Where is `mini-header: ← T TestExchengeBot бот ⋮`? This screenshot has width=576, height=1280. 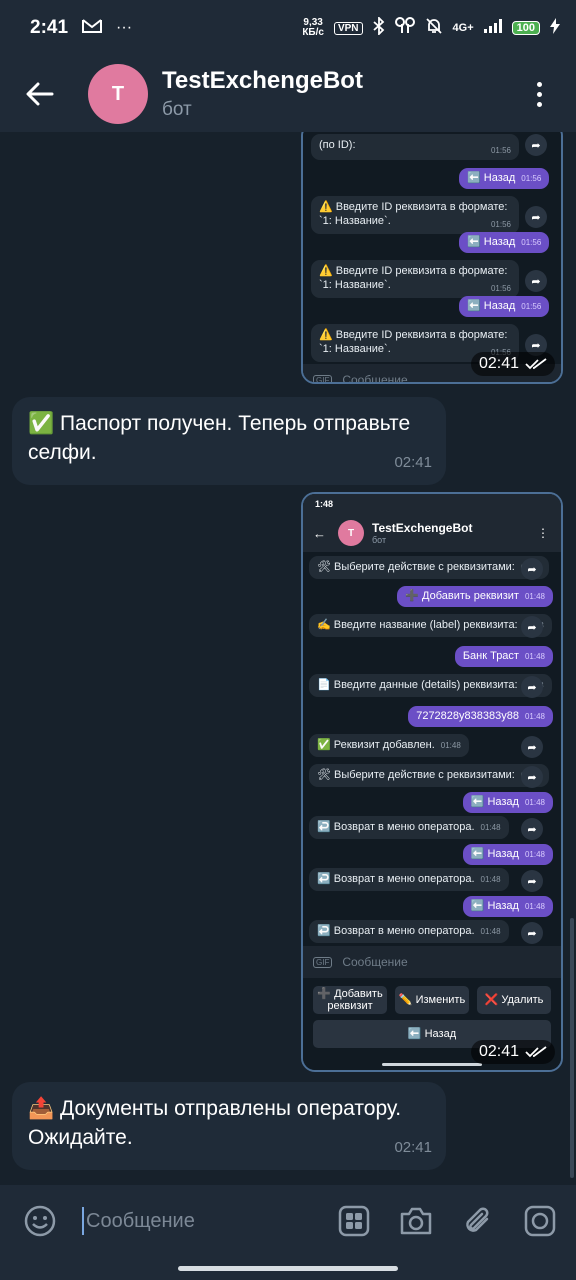 mini-header: ← T TestExchengeBot бот ⋮ is located at coordinates (432, 533).